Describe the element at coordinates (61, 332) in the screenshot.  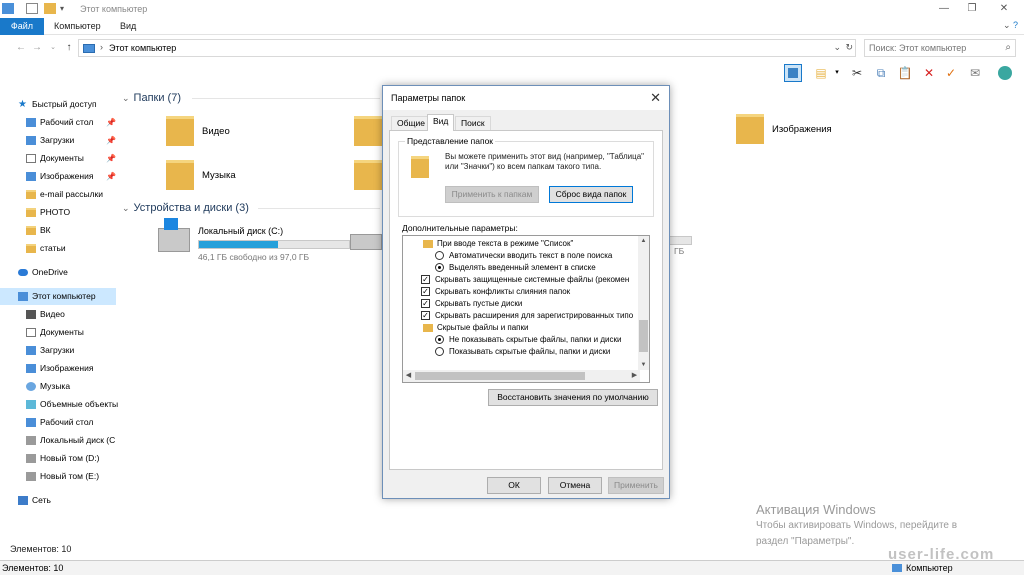
I see `nav-item-pc-documents: Документы` at that location.